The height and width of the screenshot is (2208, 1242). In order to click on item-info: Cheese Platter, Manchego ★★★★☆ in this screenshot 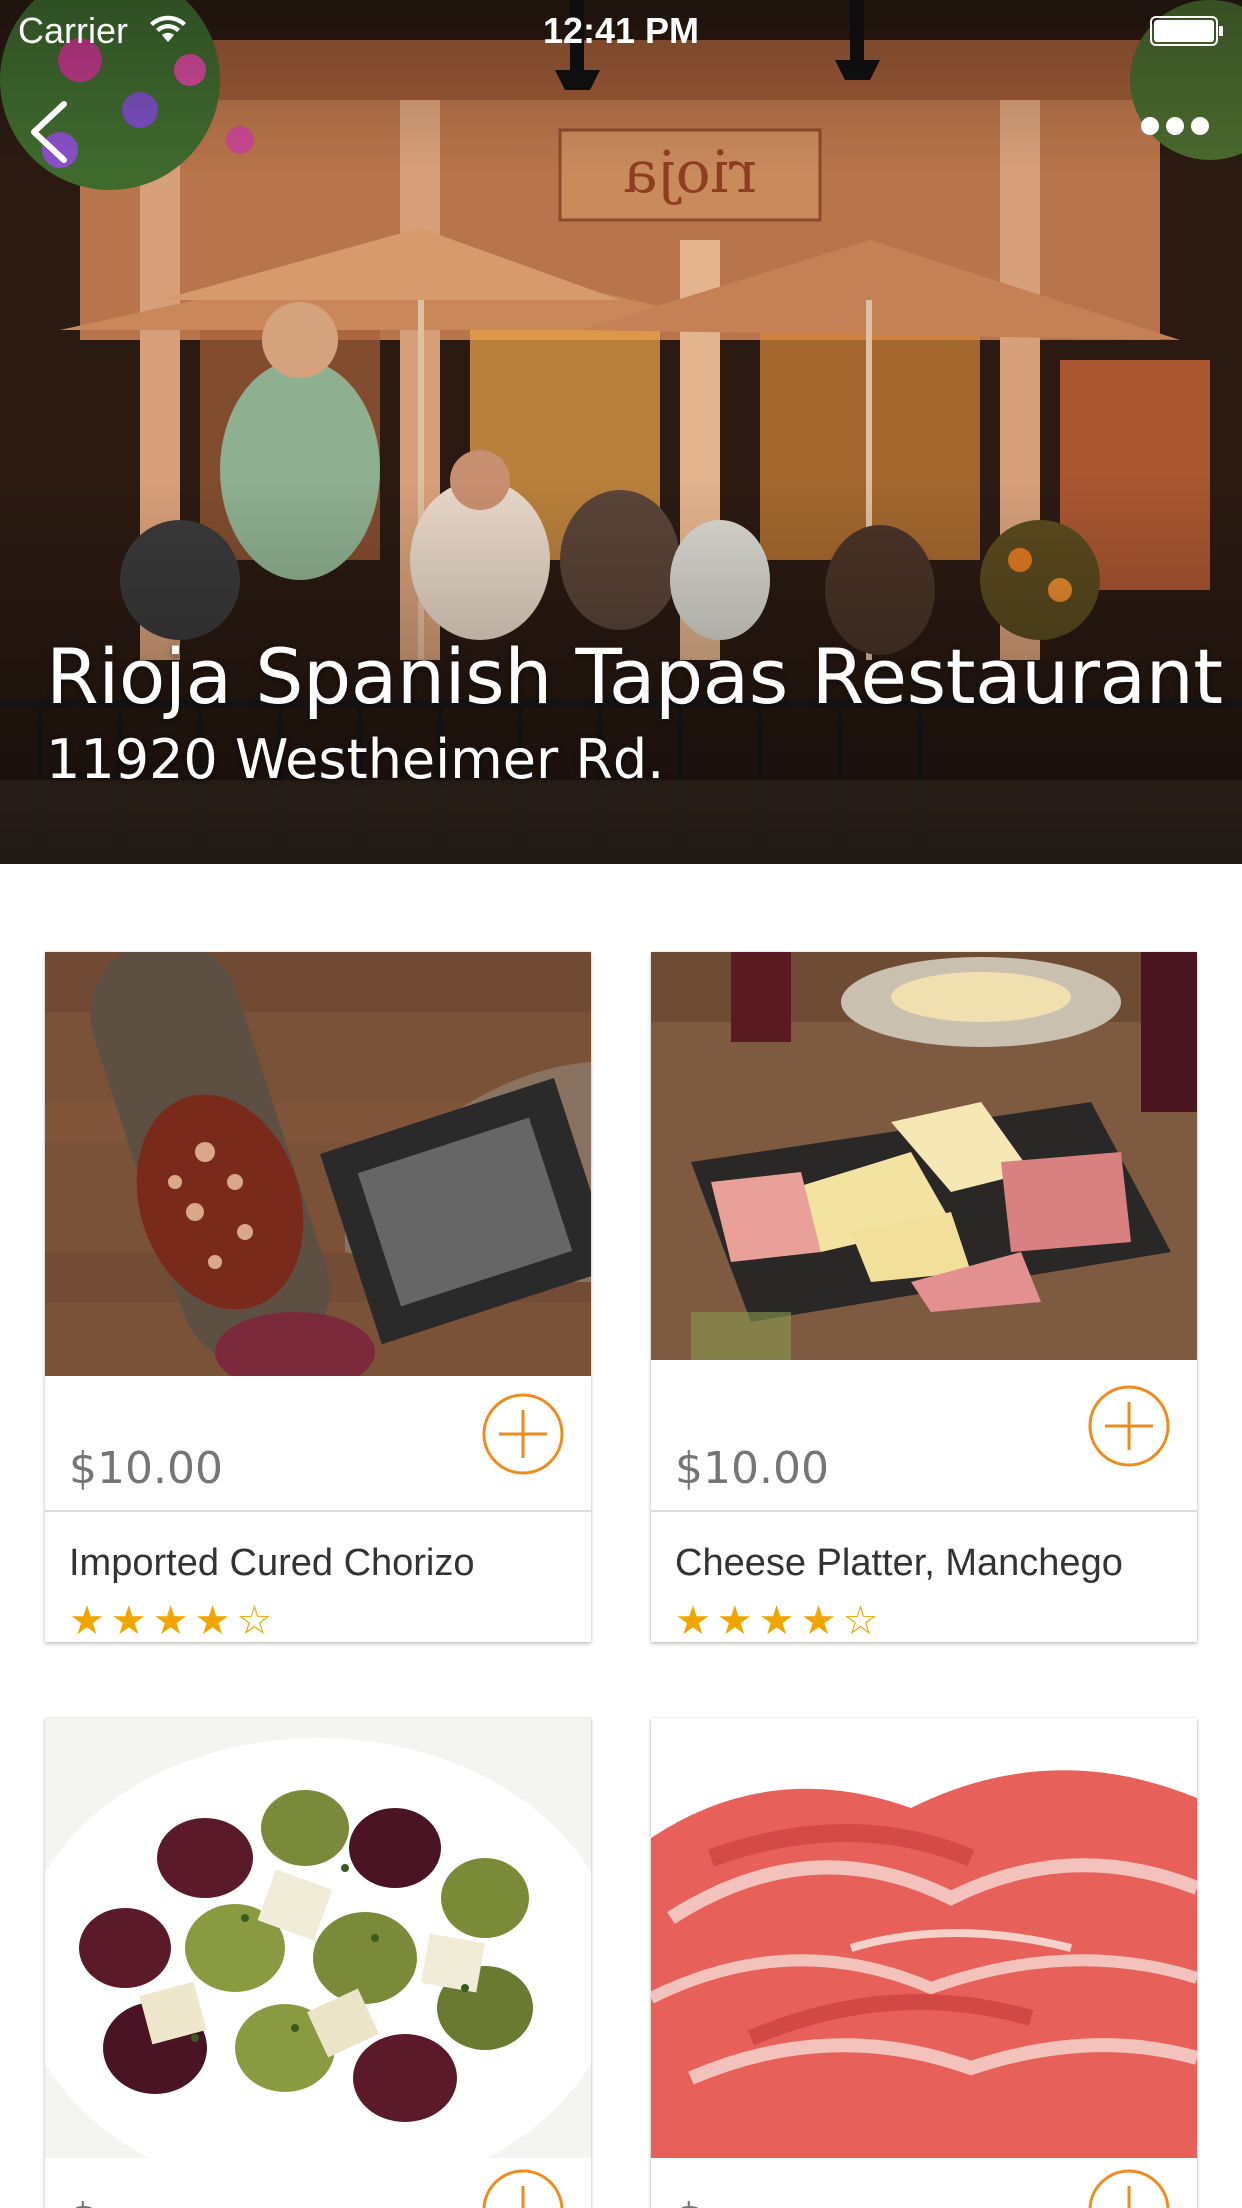, I will do `click(924, 1577)`.